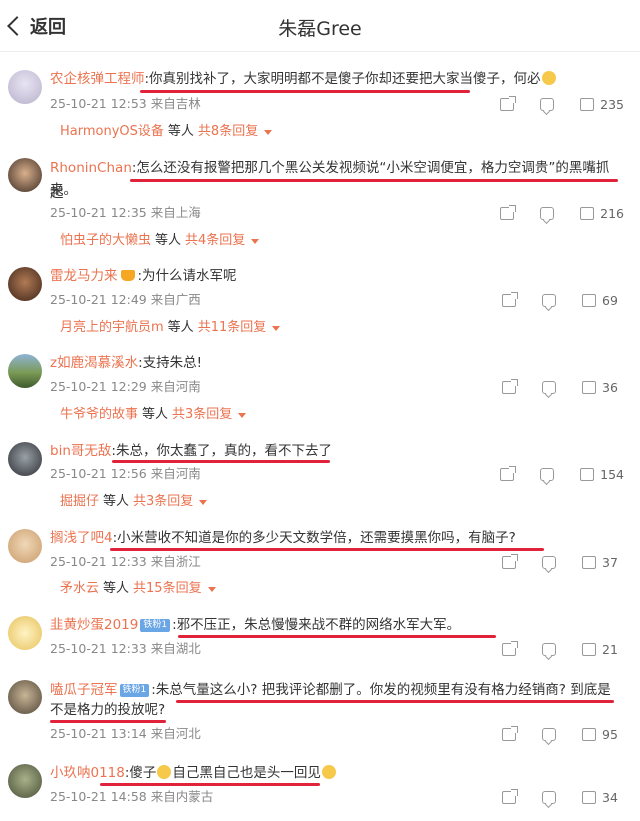 This screenshot has height=821, width=640. What do you see at coordinates (336, 79) in the screenshot?
I see `comment-text: 农企核弹工程师:你真别找补了，大家明明都不是傻子你却还要把大家当傻子，何必` at bounding box center [336, 79].